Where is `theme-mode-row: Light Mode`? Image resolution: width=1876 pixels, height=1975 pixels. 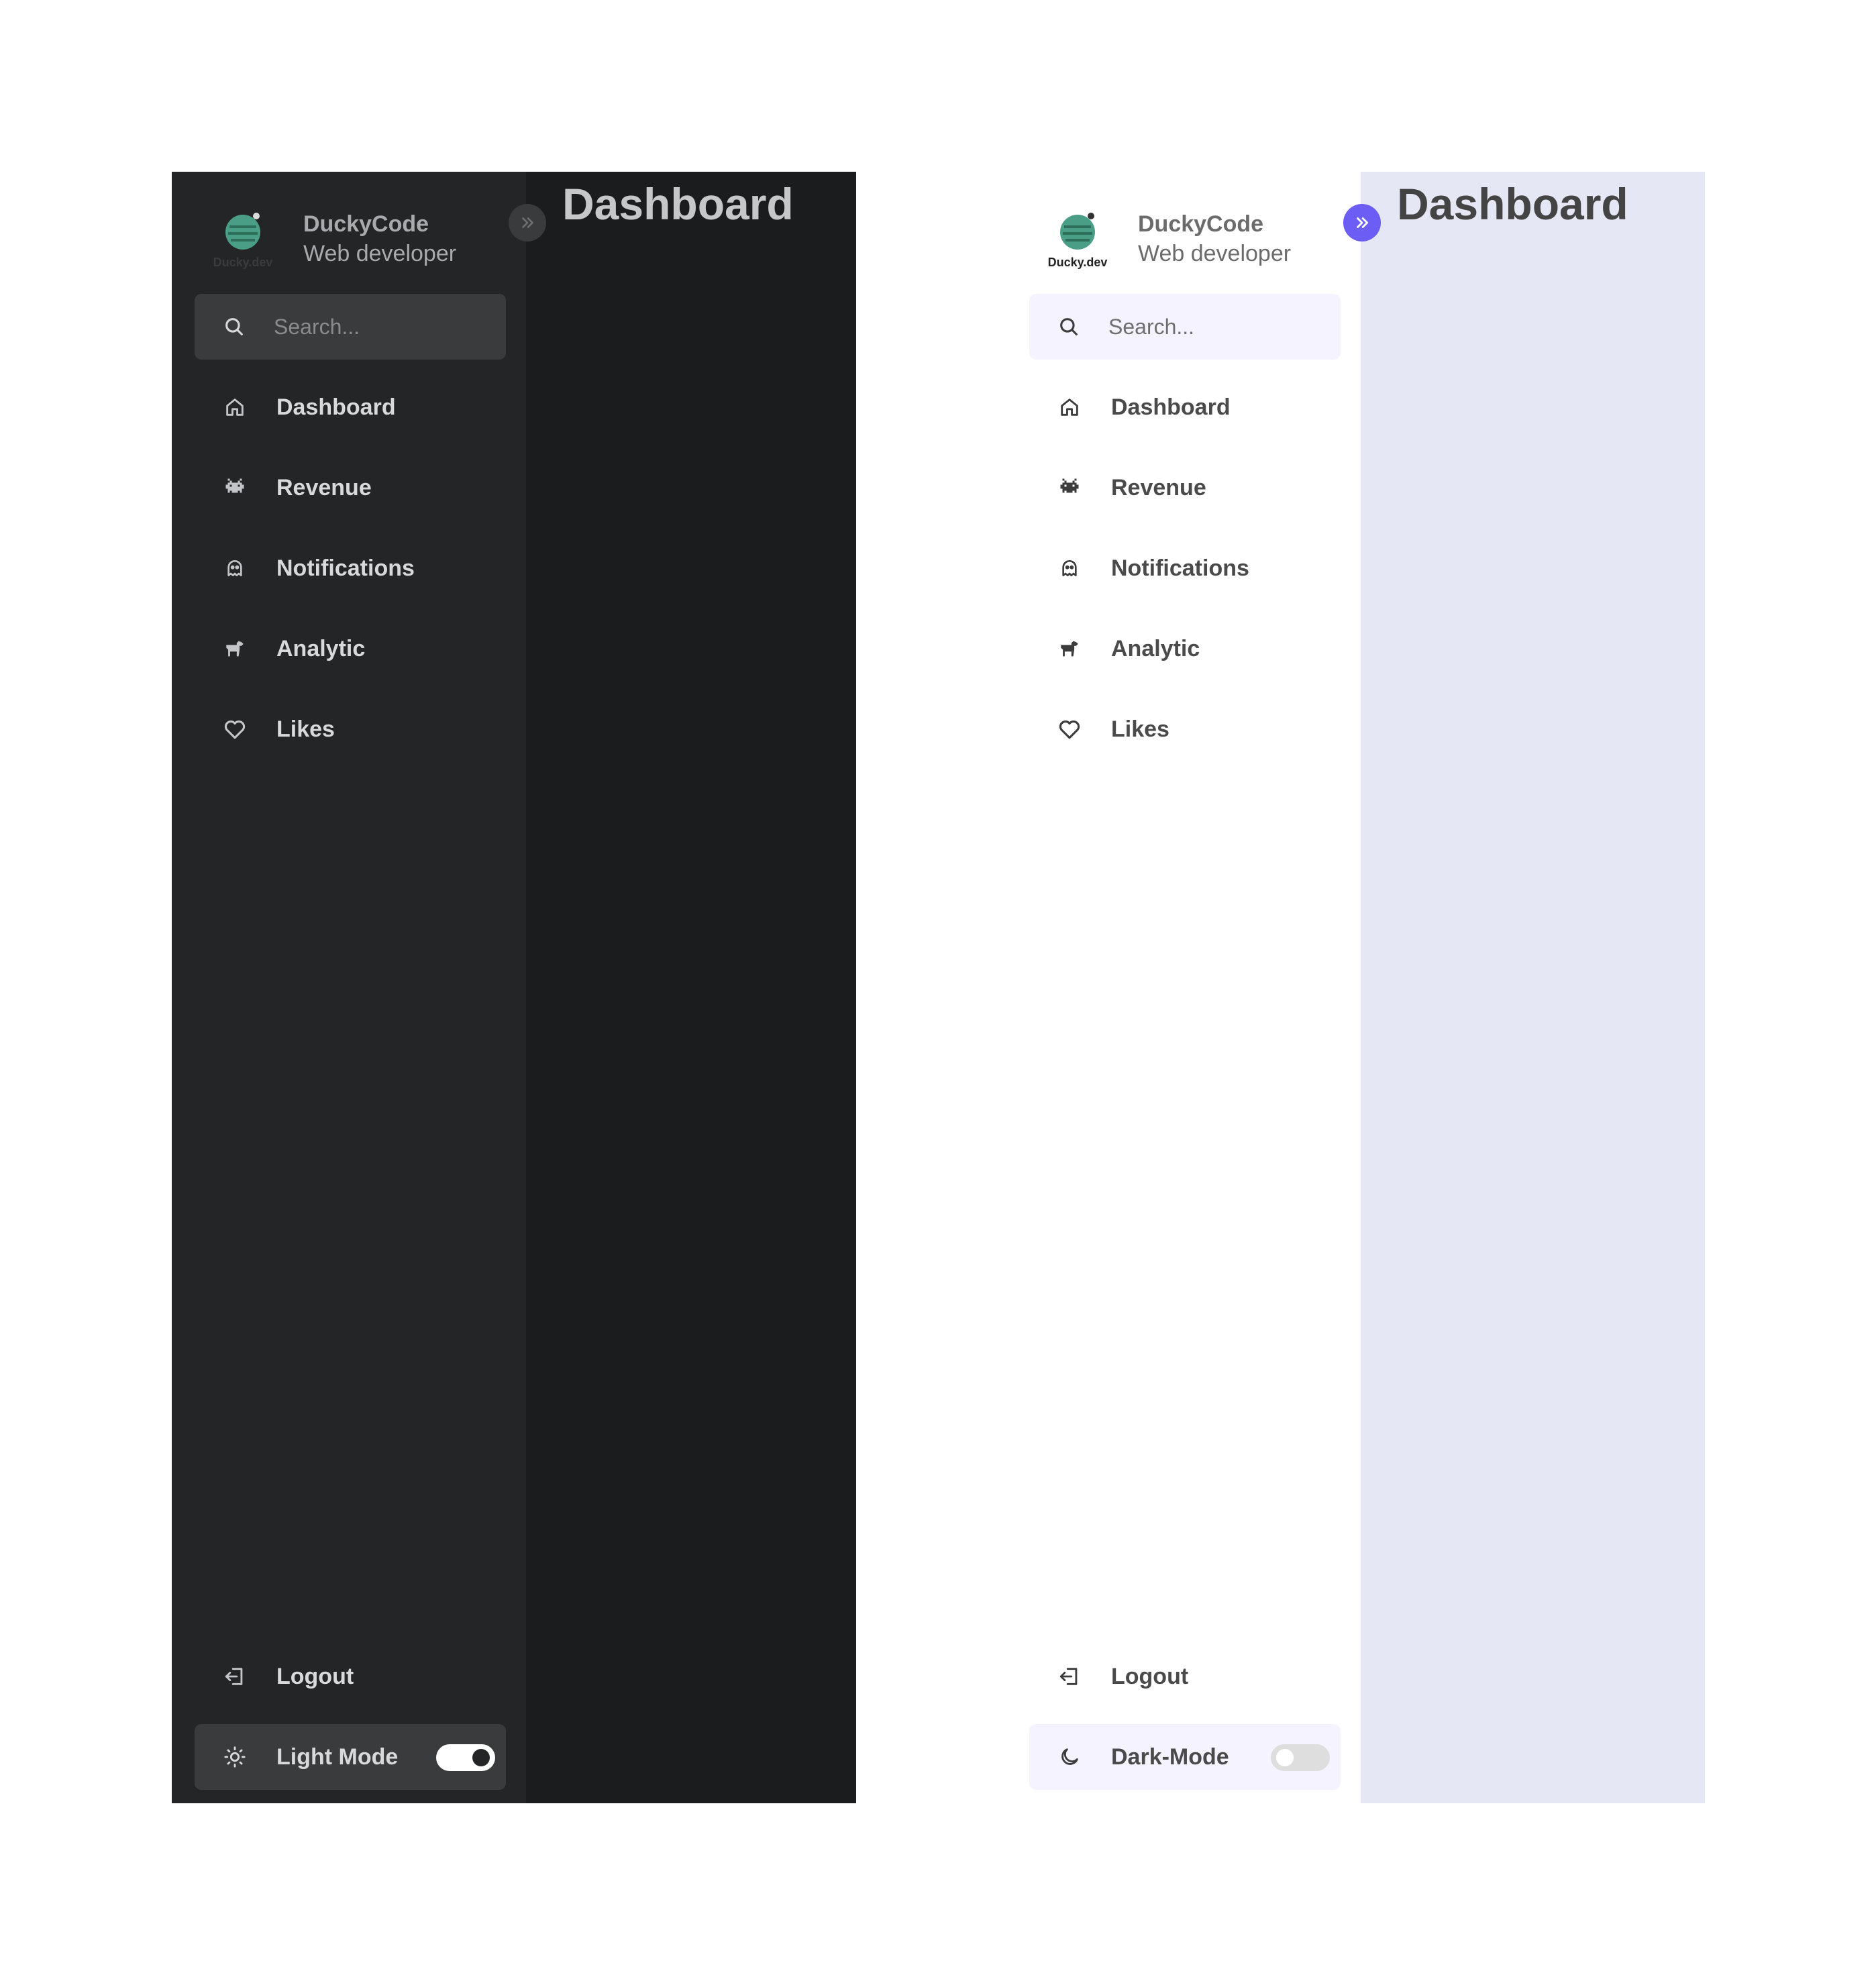 theme-mode-row: Light Mode is located at coordinates (350, 1757).